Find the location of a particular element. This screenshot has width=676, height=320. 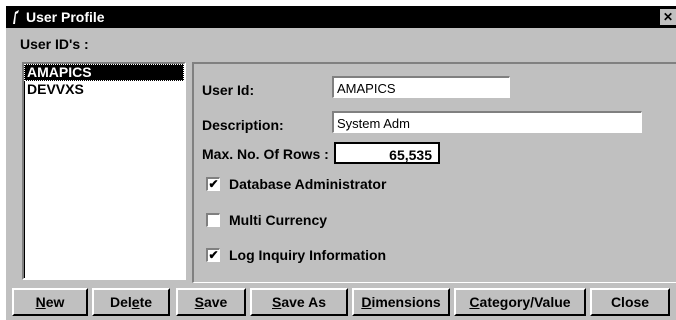

description-label: Description: is located at coordinates (243, 125).